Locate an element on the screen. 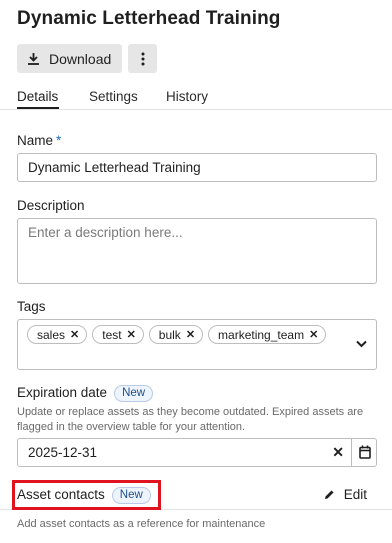 This screenshot has height=543, width=392. calendar-icon is located at coordinates (365, 452).